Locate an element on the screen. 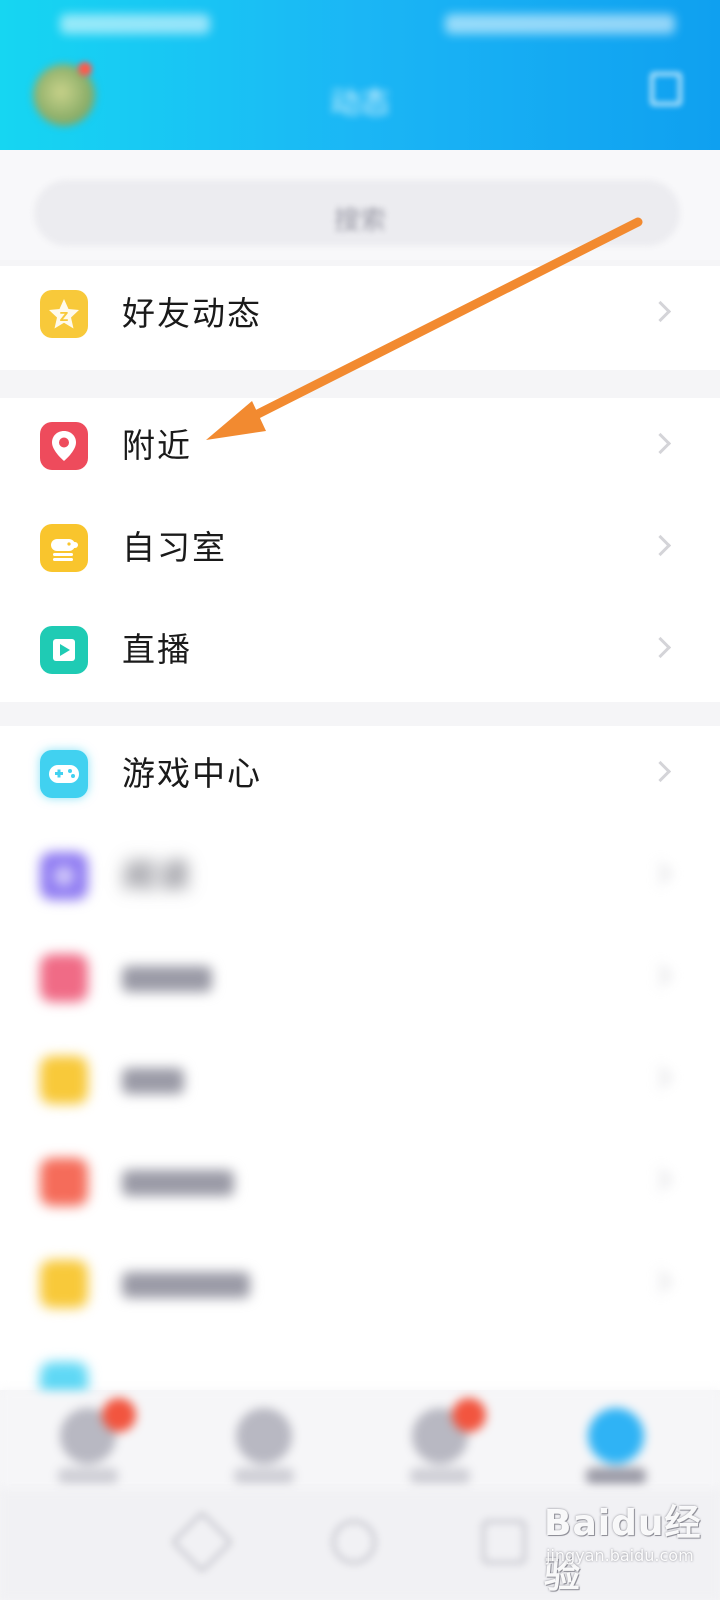 This screenshot has height=1600, width=720. list-item-label: 好友动态 is located at coordinates (192, 313).